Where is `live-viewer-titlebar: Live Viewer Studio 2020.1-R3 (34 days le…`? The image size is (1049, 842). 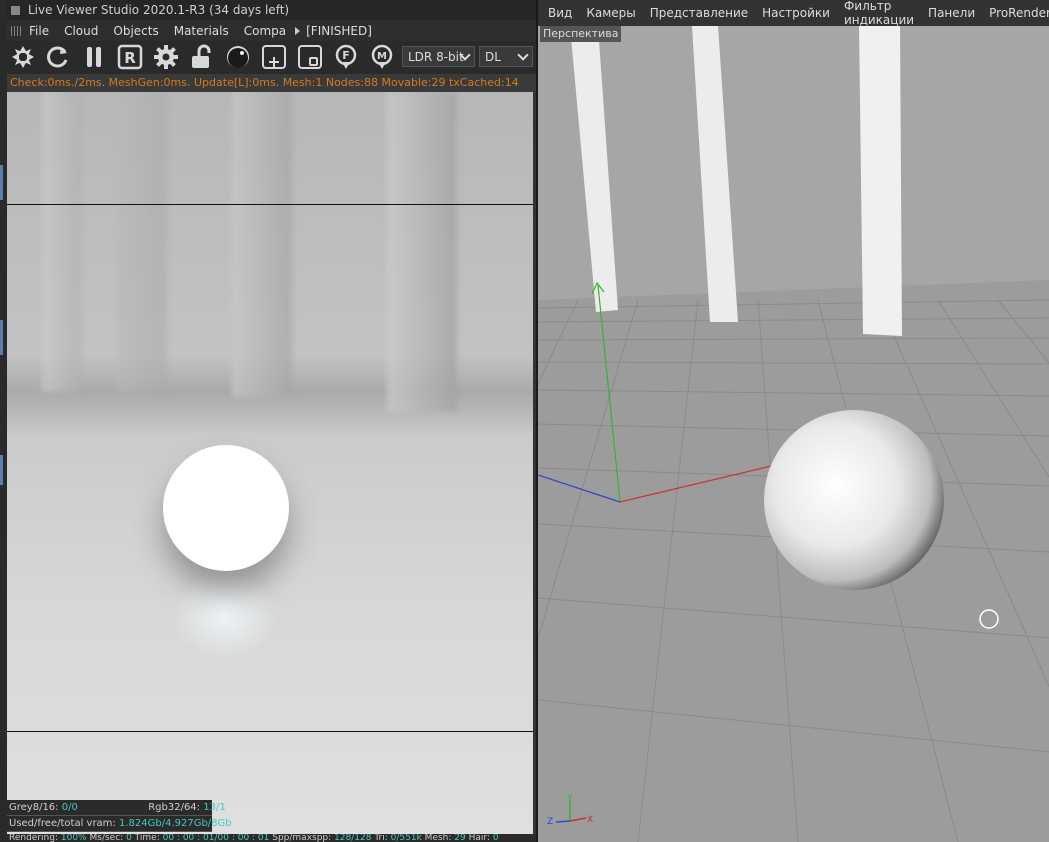
live-viewer-titlebar: Live Viewer Studio 2020.1-R3 (34 days le… is located at coordinates (271, 10).